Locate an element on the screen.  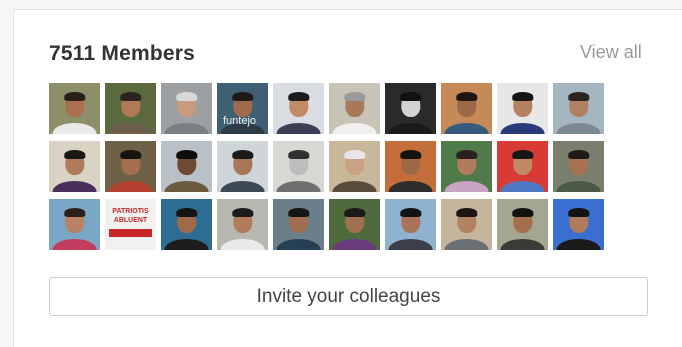
members-heading: 7511 Members is located at coordinates (122, 54).